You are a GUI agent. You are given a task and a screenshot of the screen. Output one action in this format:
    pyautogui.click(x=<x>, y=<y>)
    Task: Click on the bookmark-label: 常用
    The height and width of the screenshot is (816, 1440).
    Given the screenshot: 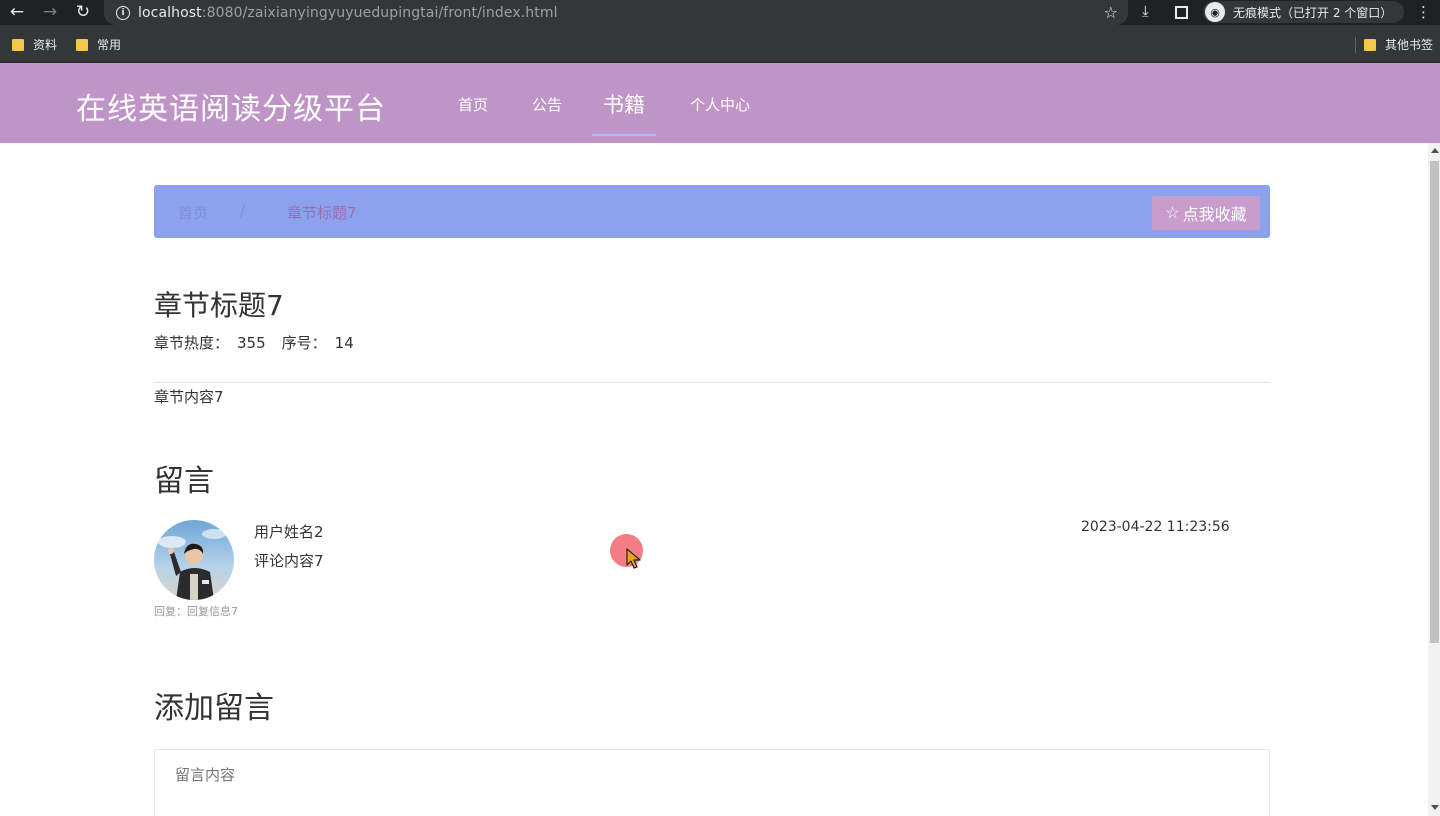 What is the action you would take?
    pyautogui.click(x=109, y=45)
    